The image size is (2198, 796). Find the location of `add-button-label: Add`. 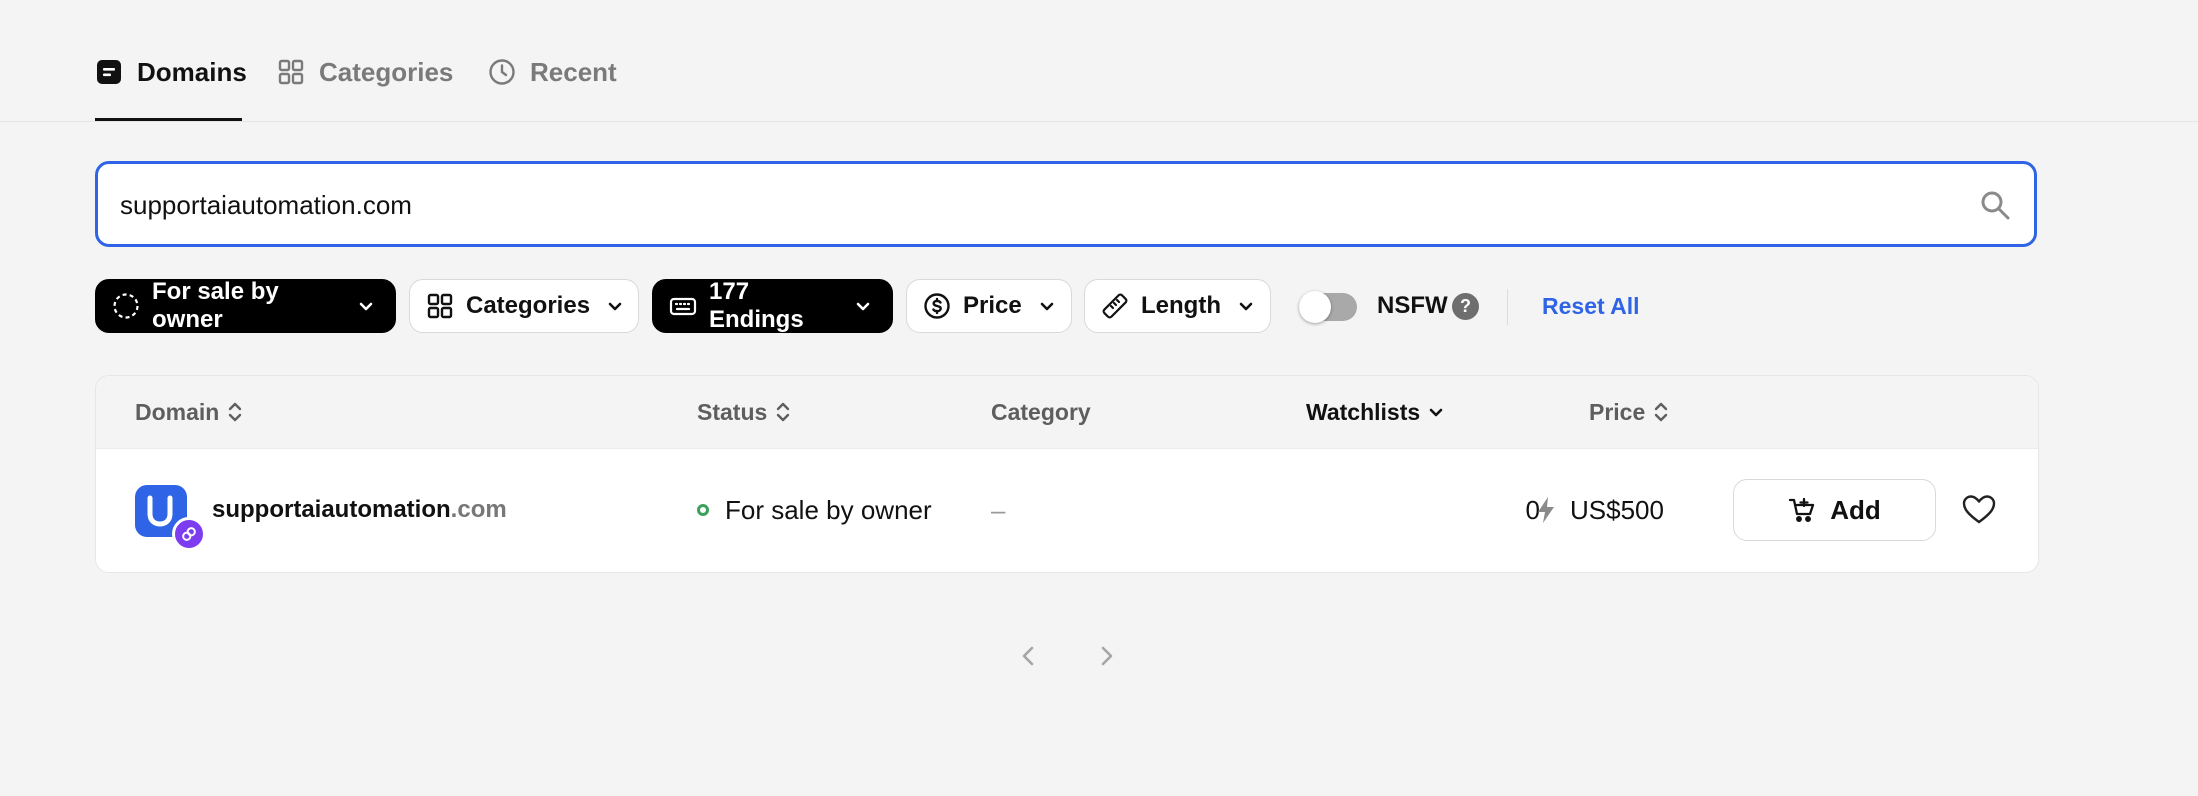

add-button-label: Add is located at coordinates (1855, 509).